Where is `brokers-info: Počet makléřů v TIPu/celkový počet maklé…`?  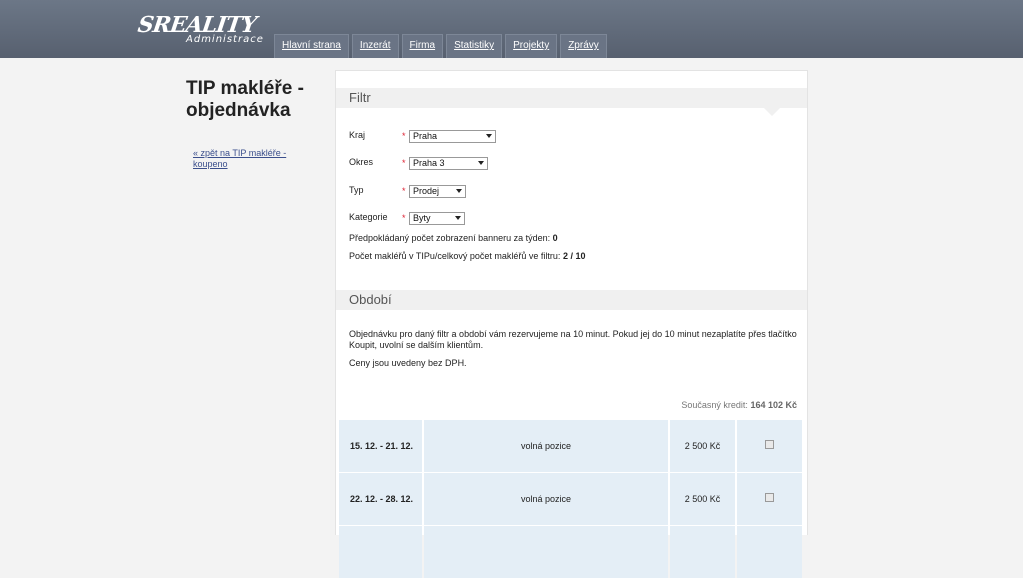
brokers-info: Počet makléřů v TIPu/celkový počet maklé… is located at coordinates (467, 256).